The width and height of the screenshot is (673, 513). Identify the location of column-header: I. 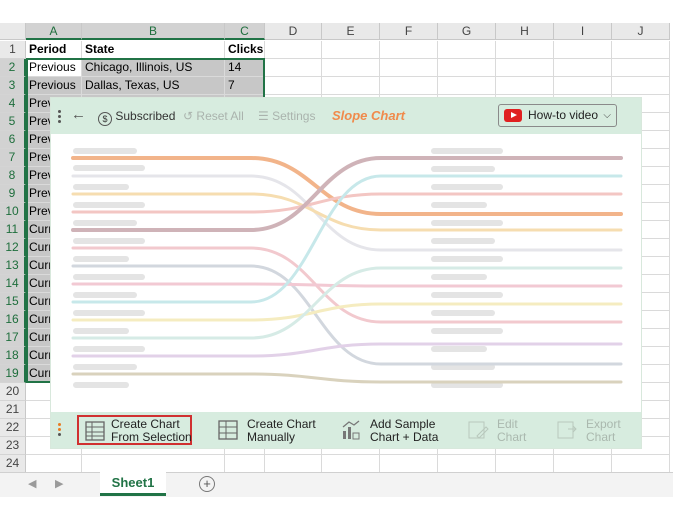
(583, 31).